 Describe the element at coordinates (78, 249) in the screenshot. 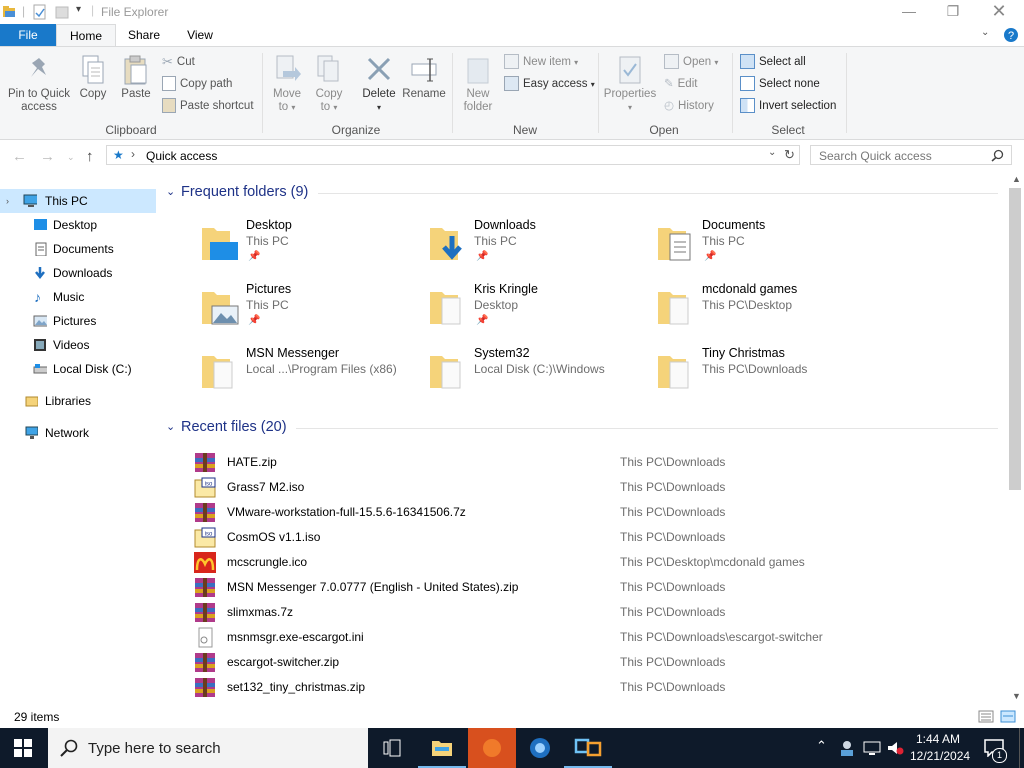

I see `sidebar-item-documents: Documents` at that location.